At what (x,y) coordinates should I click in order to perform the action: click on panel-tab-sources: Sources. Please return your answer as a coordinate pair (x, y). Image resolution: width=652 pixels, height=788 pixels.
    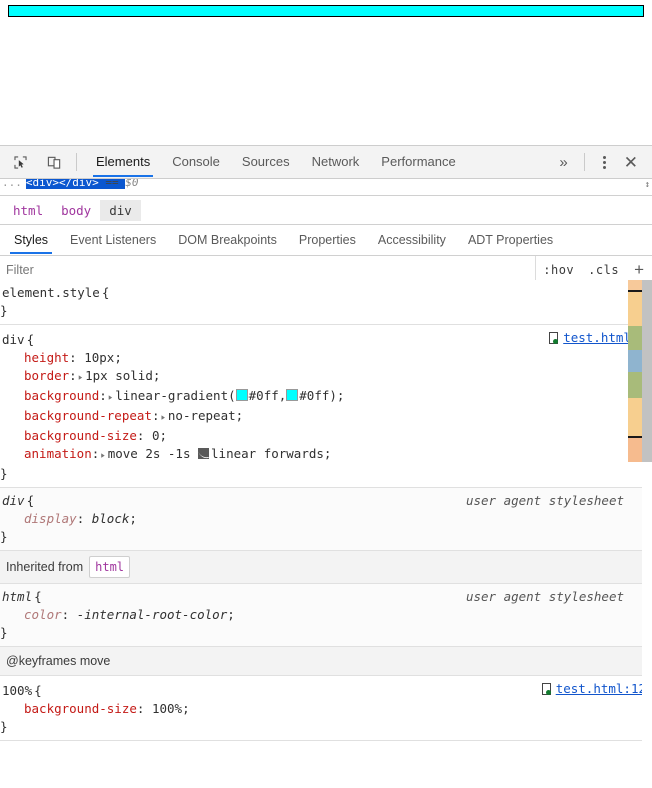
    Looking at the image, I should click on (266, 162).